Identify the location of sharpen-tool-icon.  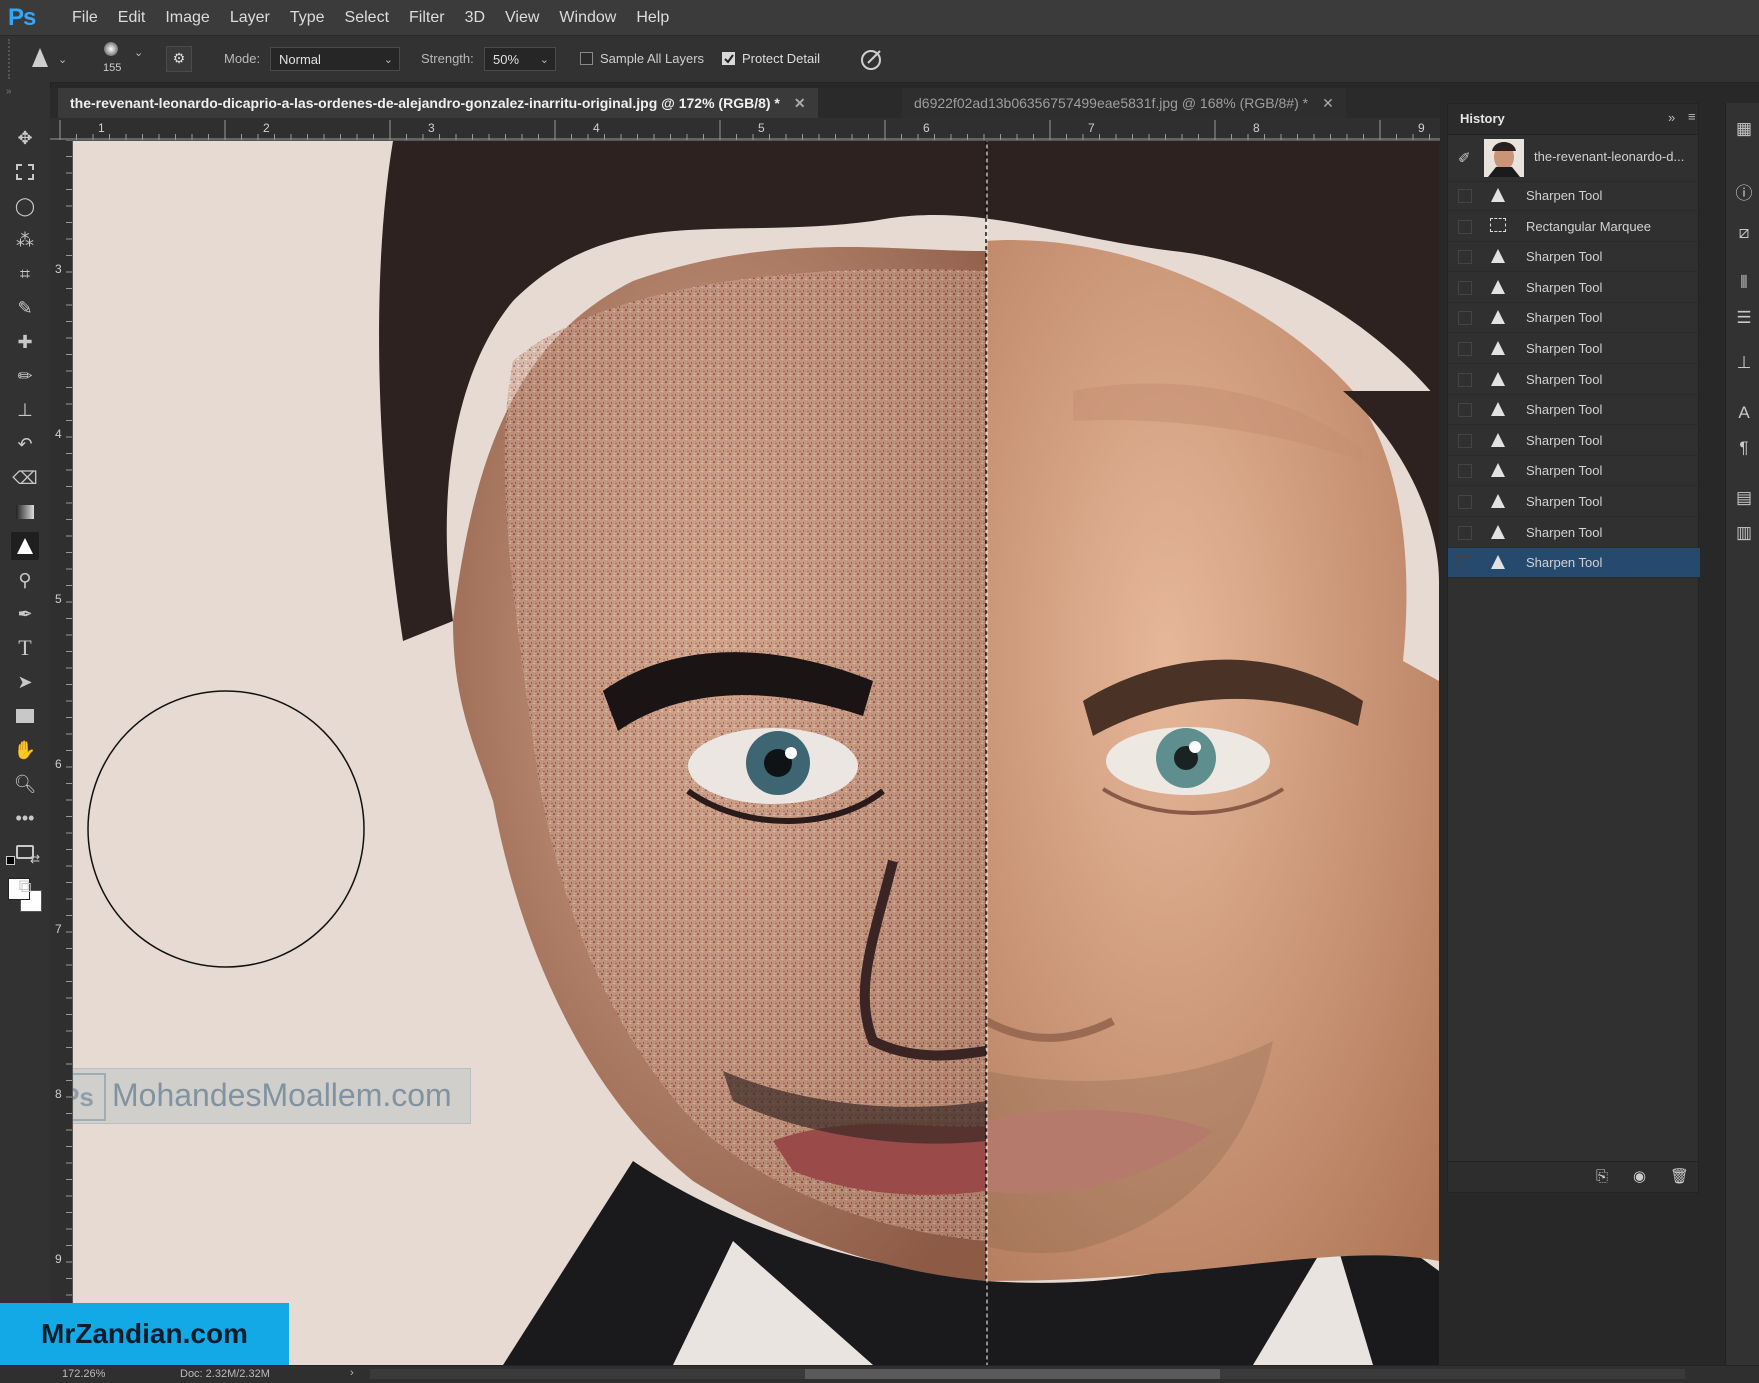
(25, 546).